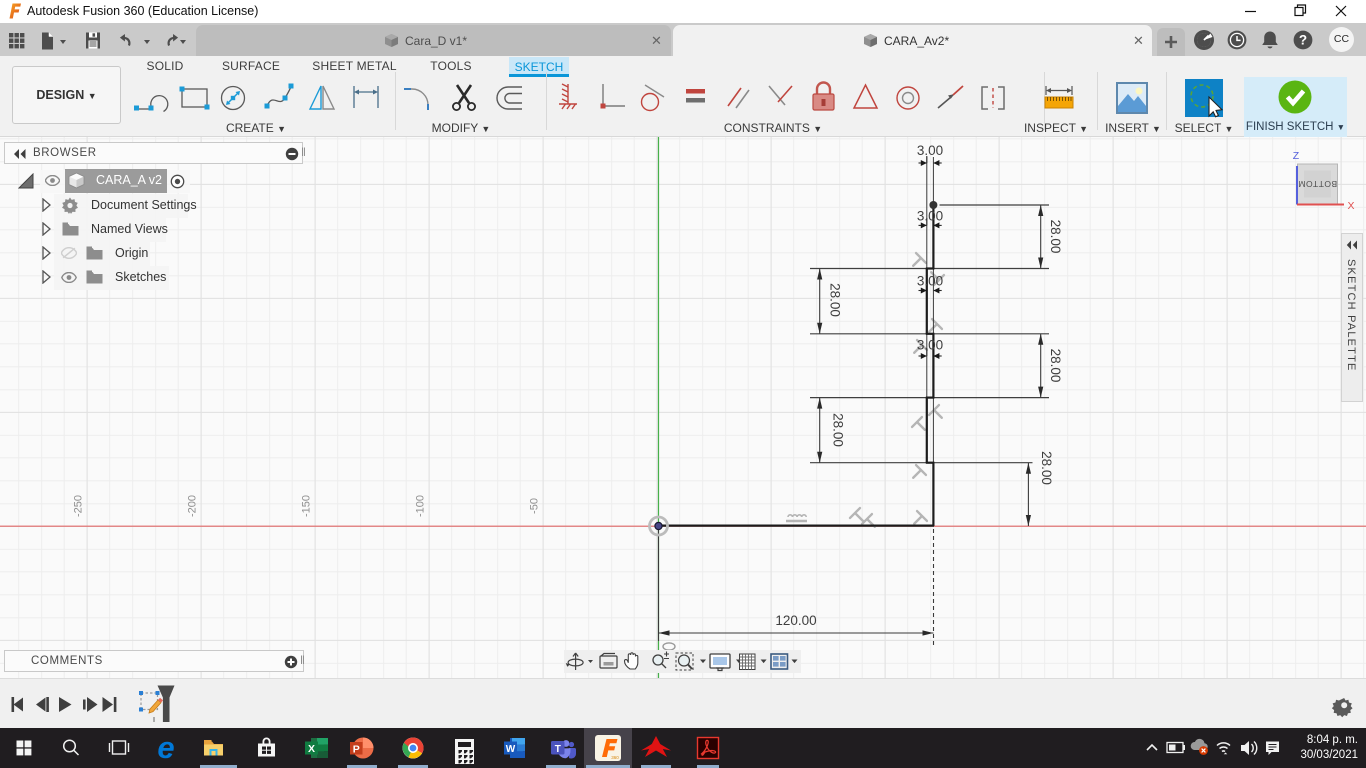 The width and height of the screenshot is (1366, 768). I want to click on svg-text: T, so click(558, 749).